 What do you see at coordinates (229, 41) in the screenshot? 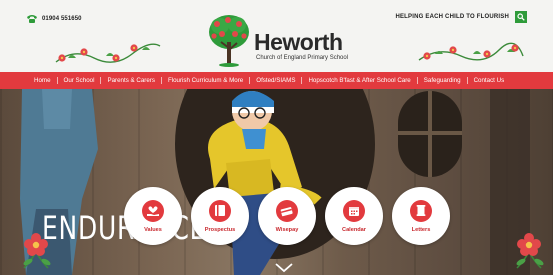
I see `tree-logo-icon` at bounding box center [229, 41].